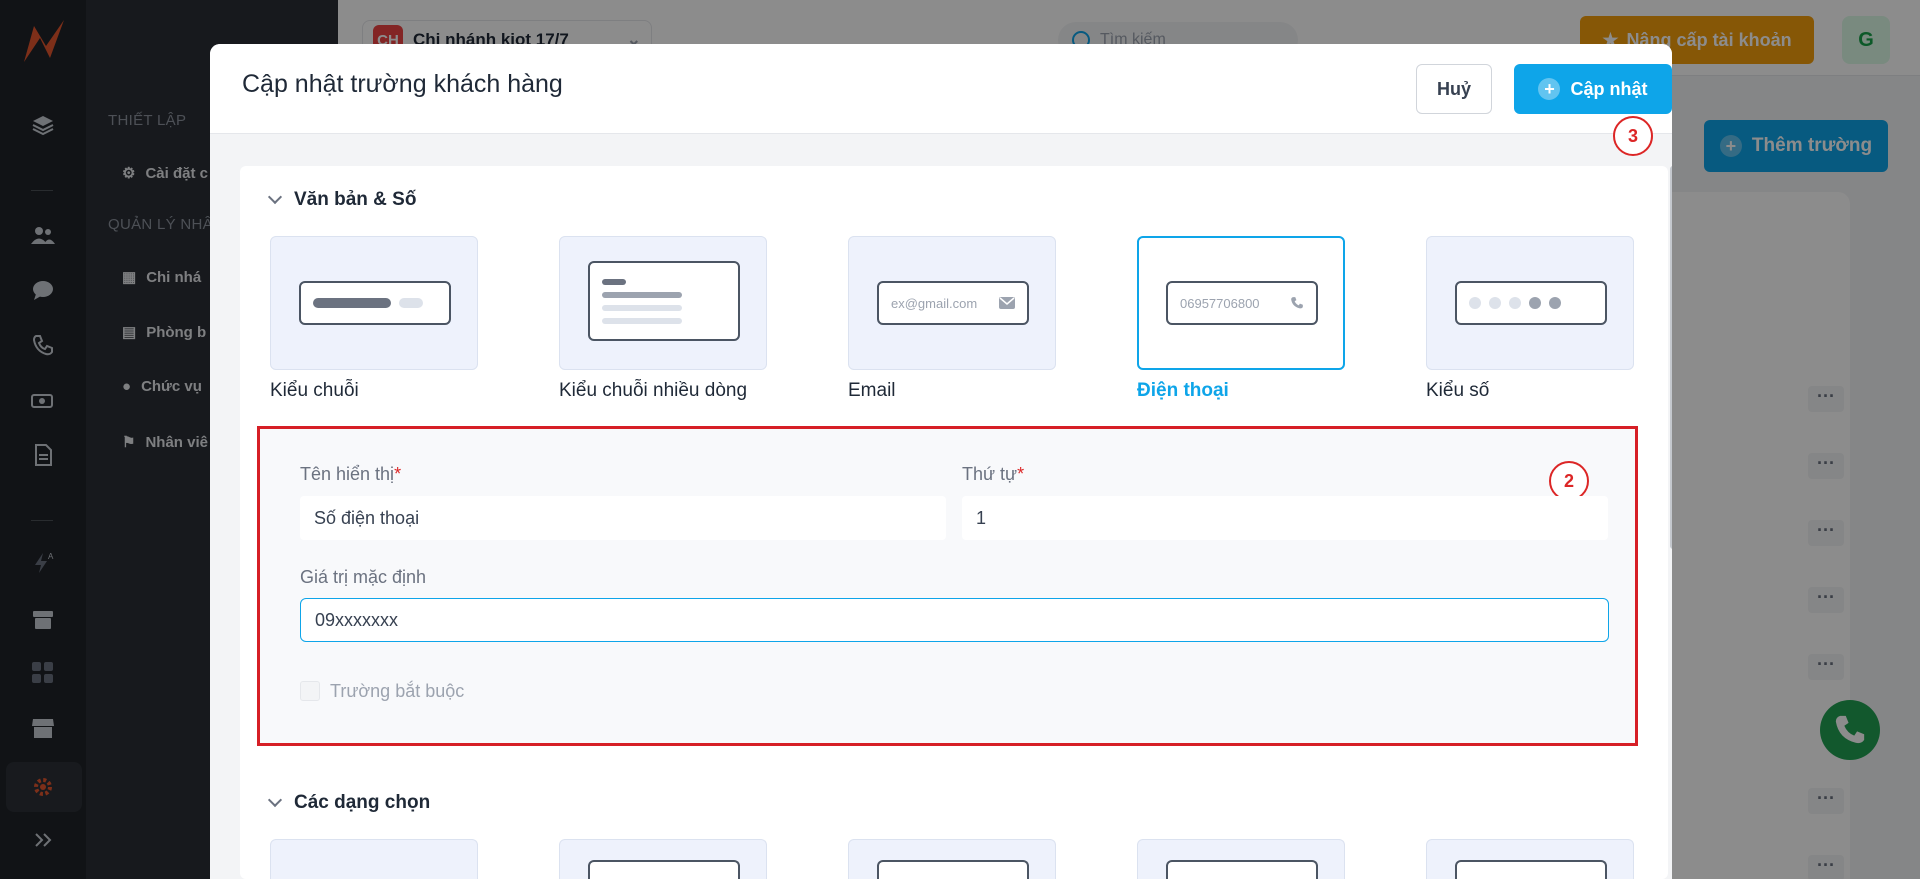 This screenshot has height=879, width=1920. What do you see at coordinates (1633, 136) in the screenshot?
I see `step-marker-3: 3` at bounding box center [1633, 136].